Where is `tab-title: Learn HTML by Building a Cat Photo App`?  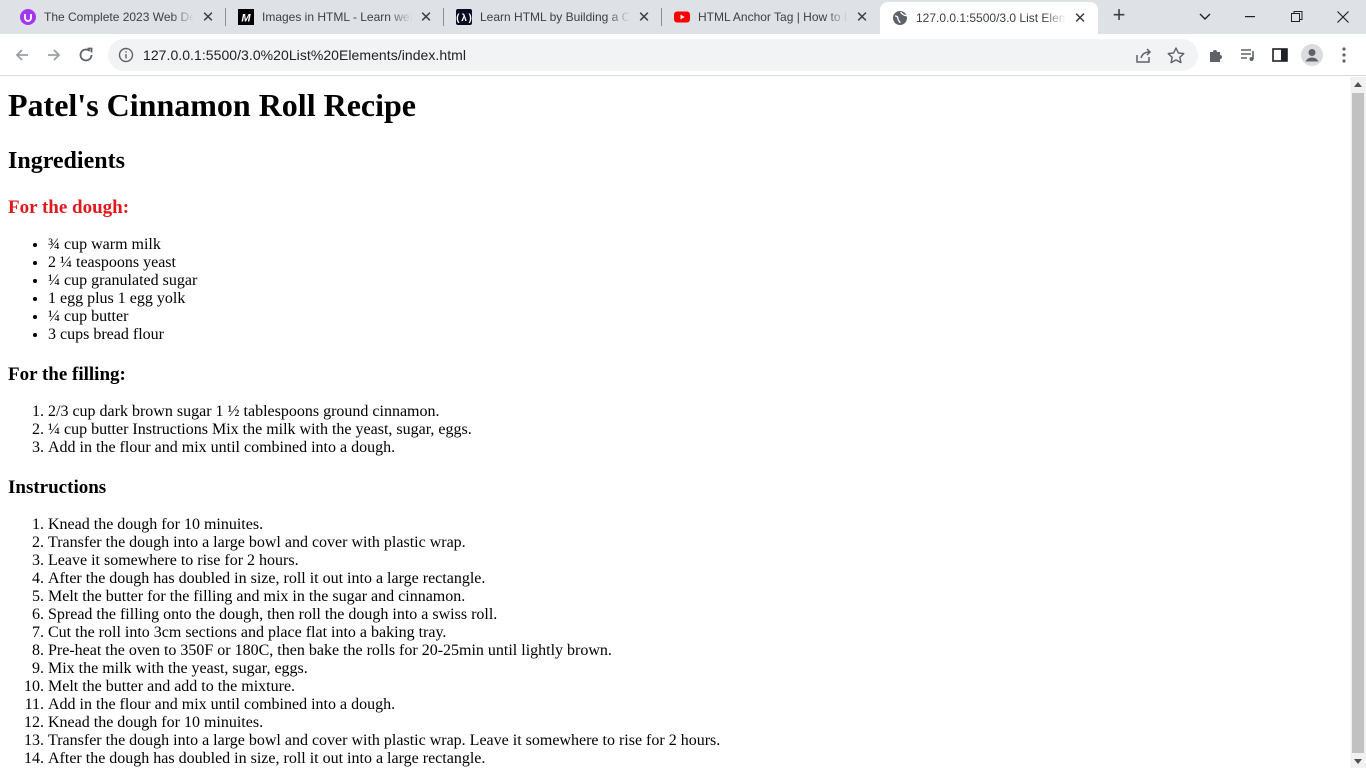
tab-title: Learn HTML by Building a Cat Photo App is located at coordinates (555, 17).